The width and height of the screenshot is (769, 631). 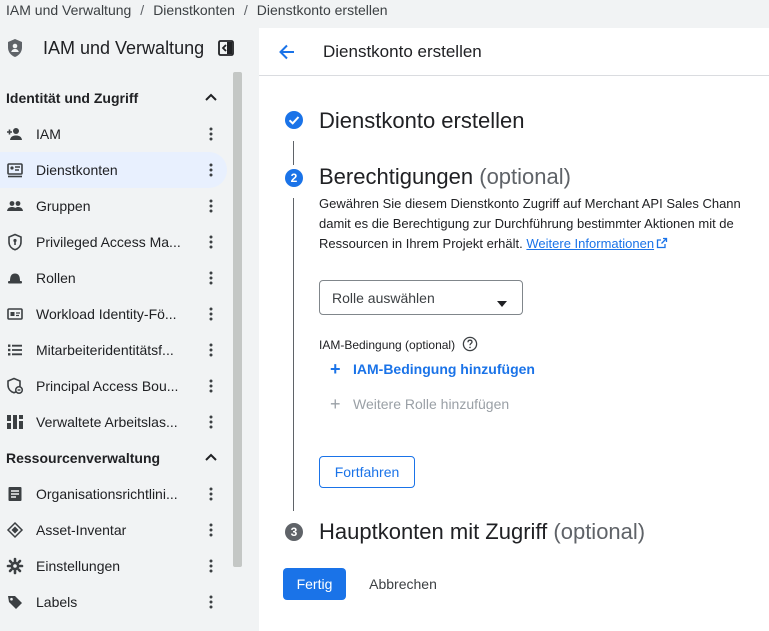 I want to click on sidebar-item-service-accounts: Dienstkonten, so click(x=113, y=170).